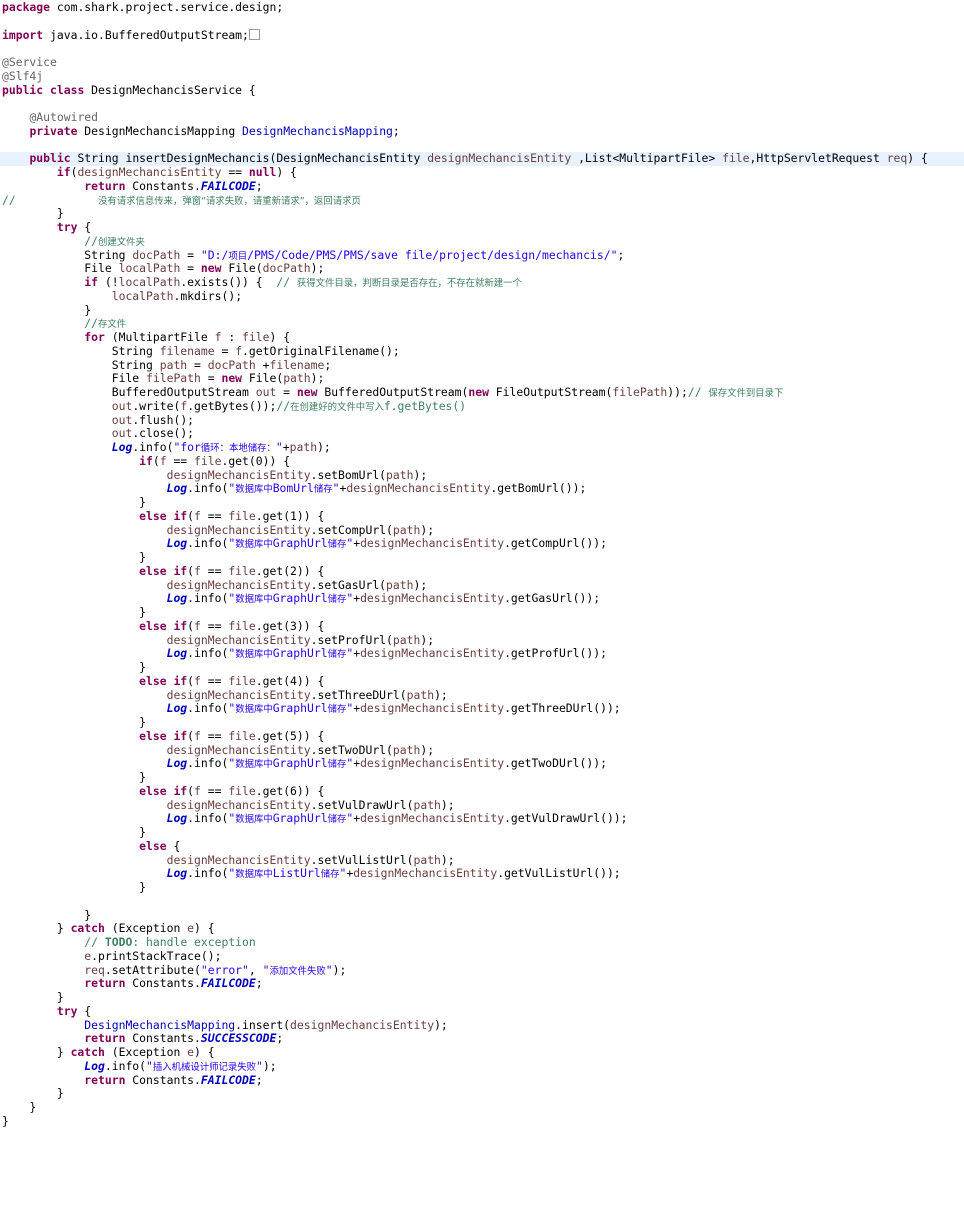  Describe the element at coordinates (254, 34) in the screenshot. I see `collapsed-fold-icon` at that location.